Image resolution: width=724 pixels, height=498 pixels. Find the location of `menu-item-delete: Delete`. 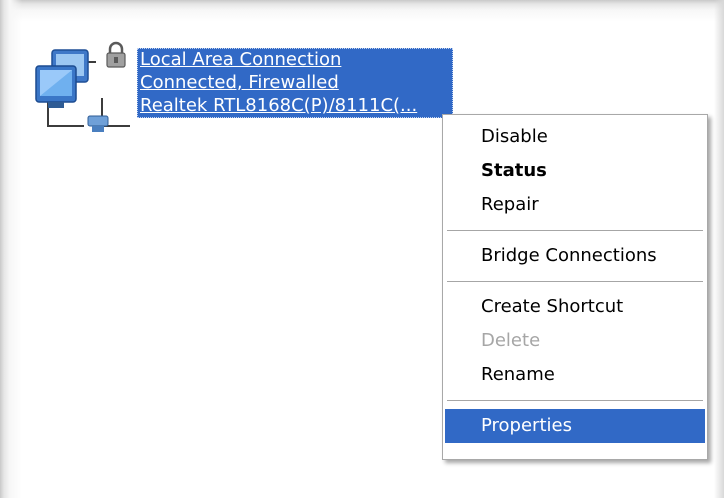

menu-item-delete: Delete is located at coordinates (511, 340).